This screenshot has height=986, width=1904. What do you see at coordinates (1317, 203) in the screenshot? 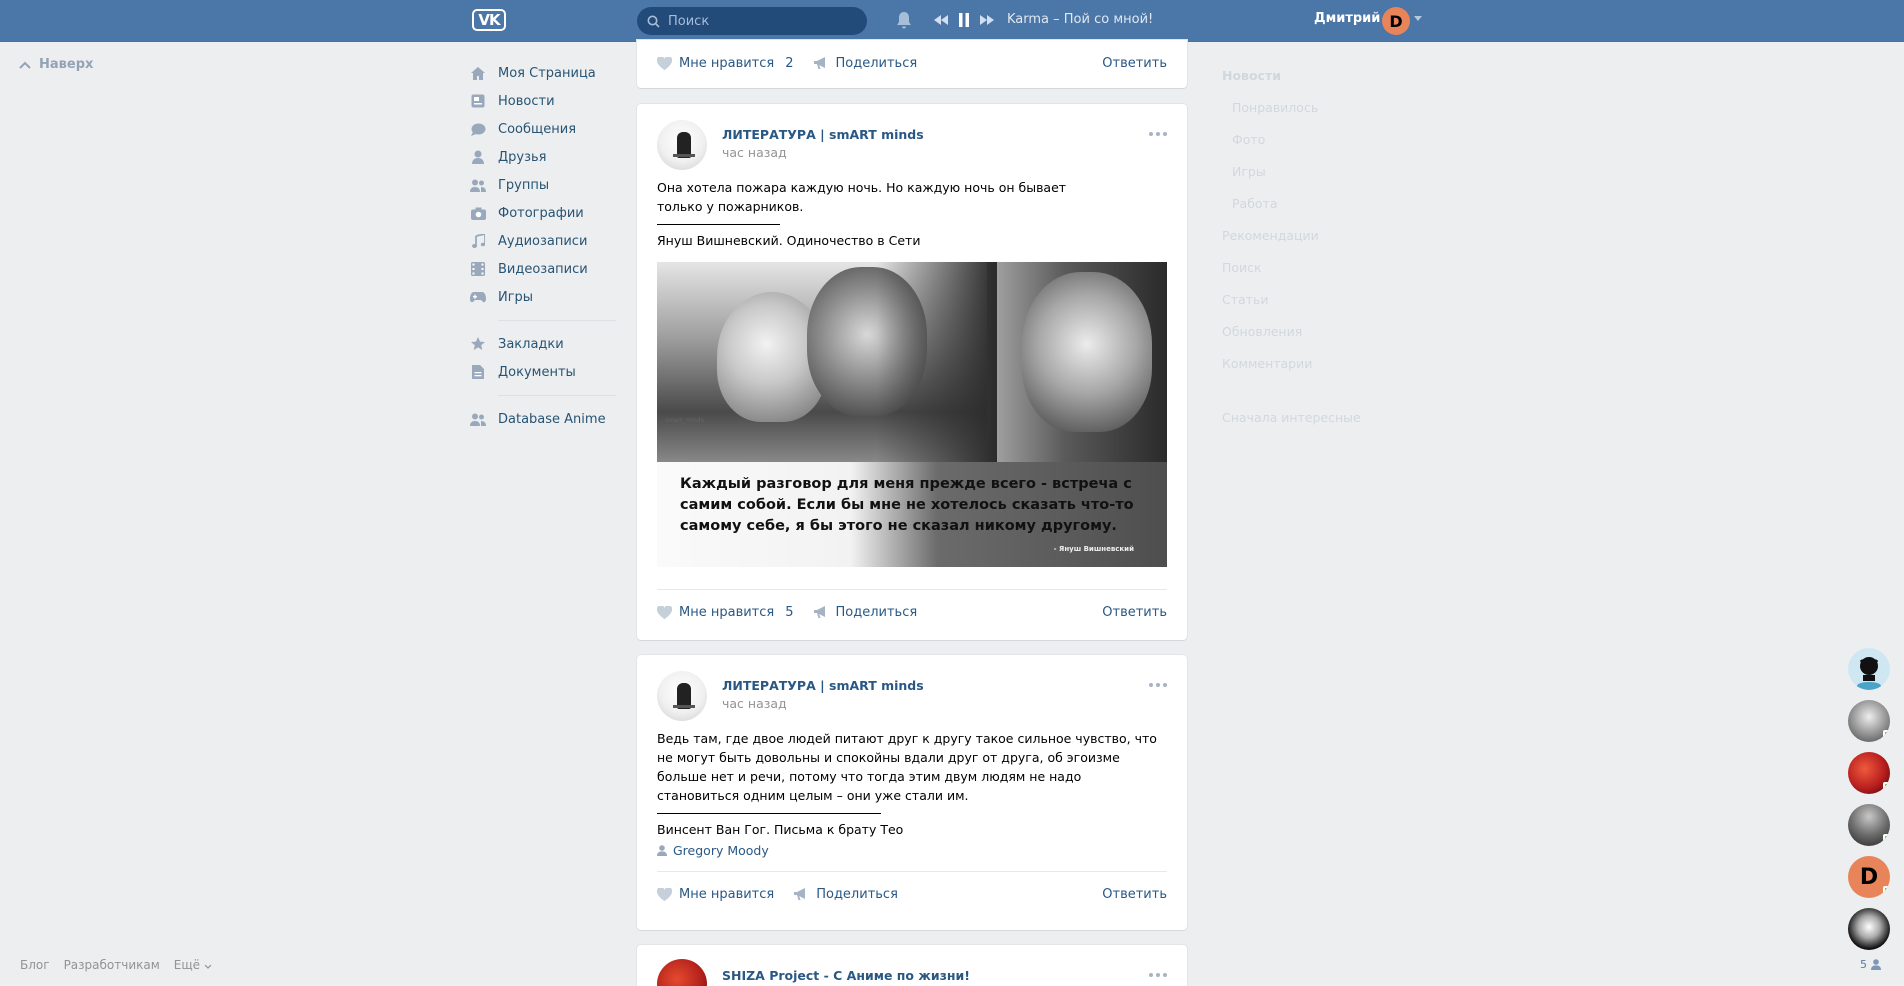
I see `filter-work: Работа` at bounding box center [1317, 203].